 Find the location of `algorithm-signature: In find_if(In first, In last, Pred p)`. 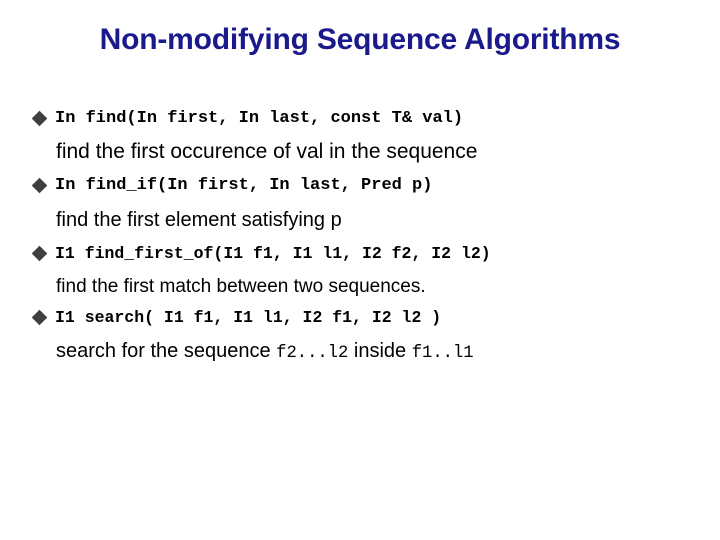

algorithm-signature: In find_if(In first, In last, Pred p) is located at coordinates (244, 185).